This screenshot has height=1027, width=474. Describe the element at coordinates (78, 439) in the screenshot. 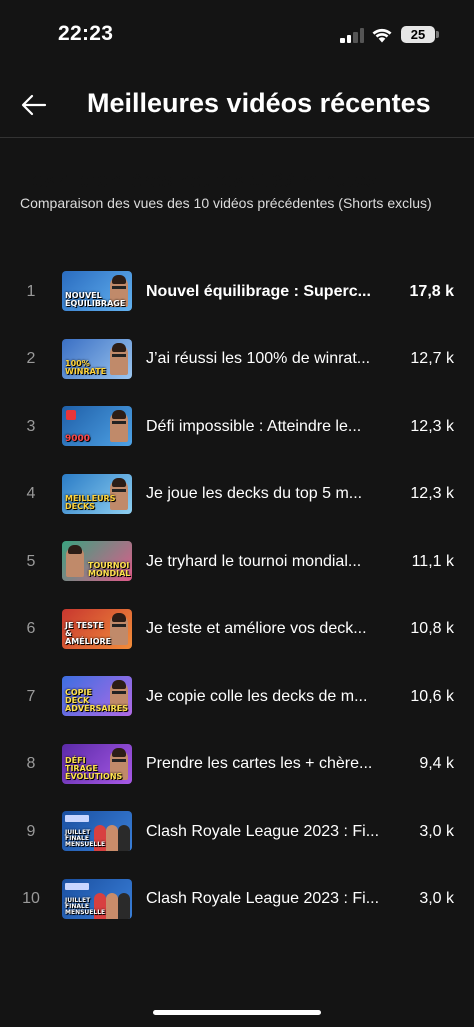

I see `thumbnail-text: 9000` at that location.